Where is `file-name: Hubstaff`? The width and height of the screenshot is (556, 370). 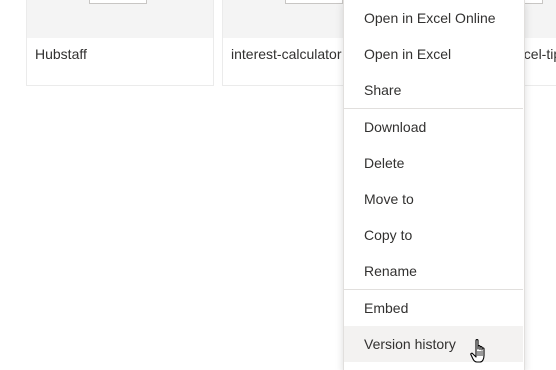
file-name: Hubstaff is located at coordinates (61, 54).